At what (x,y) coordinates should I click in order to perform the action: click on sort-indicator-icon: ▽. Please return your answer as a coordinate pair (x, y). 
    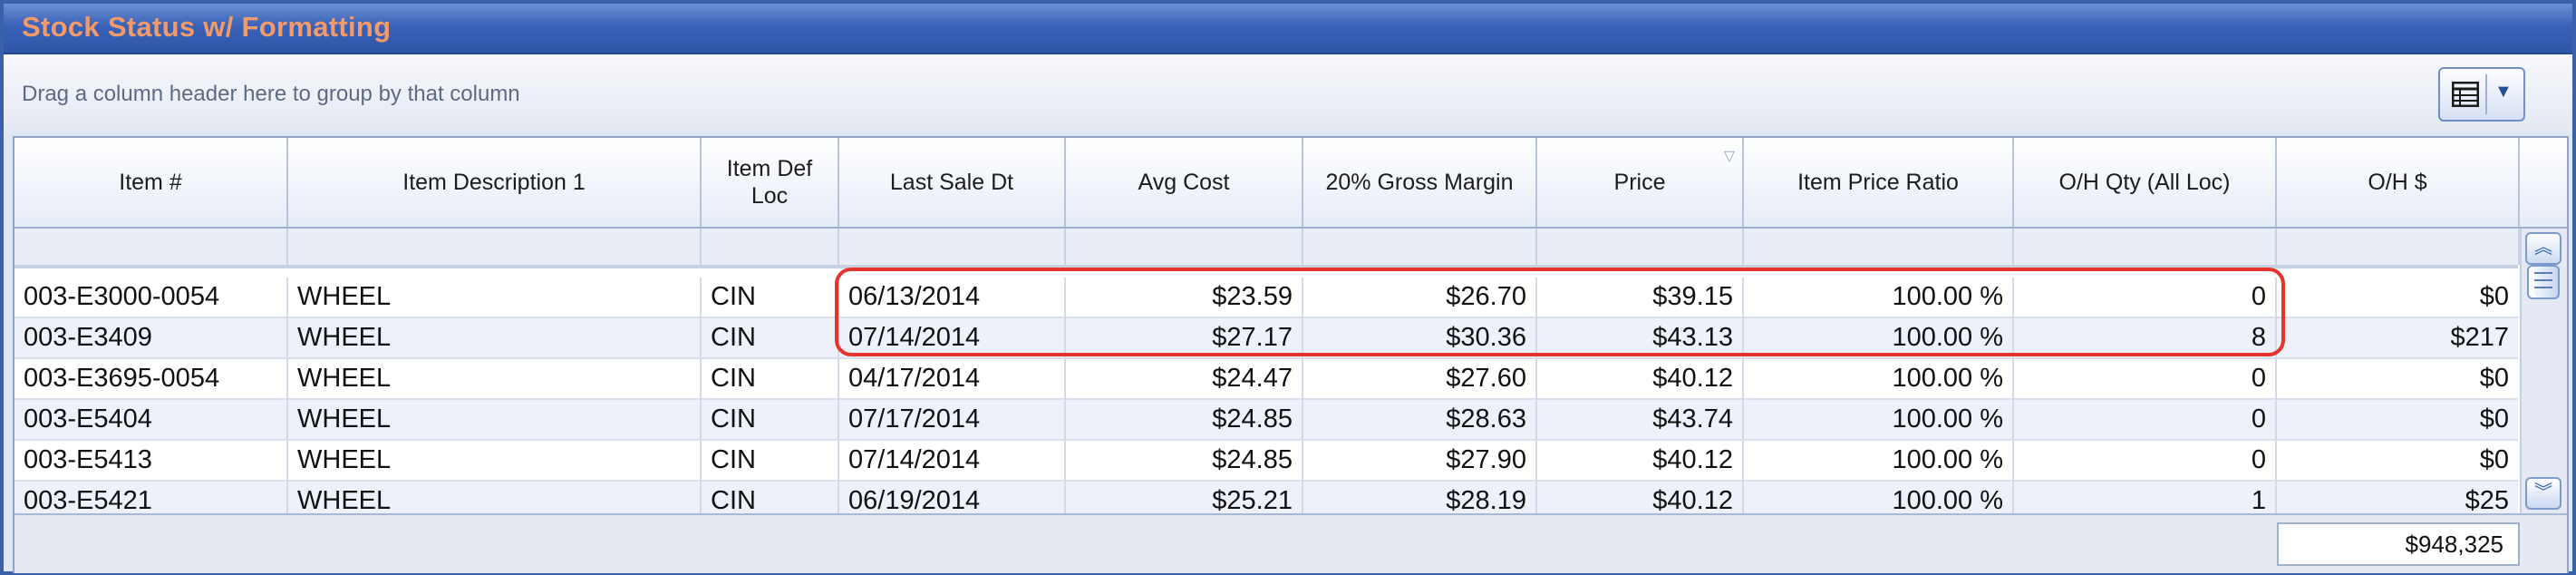
    Looking at the image, I should click on (1729, 156).